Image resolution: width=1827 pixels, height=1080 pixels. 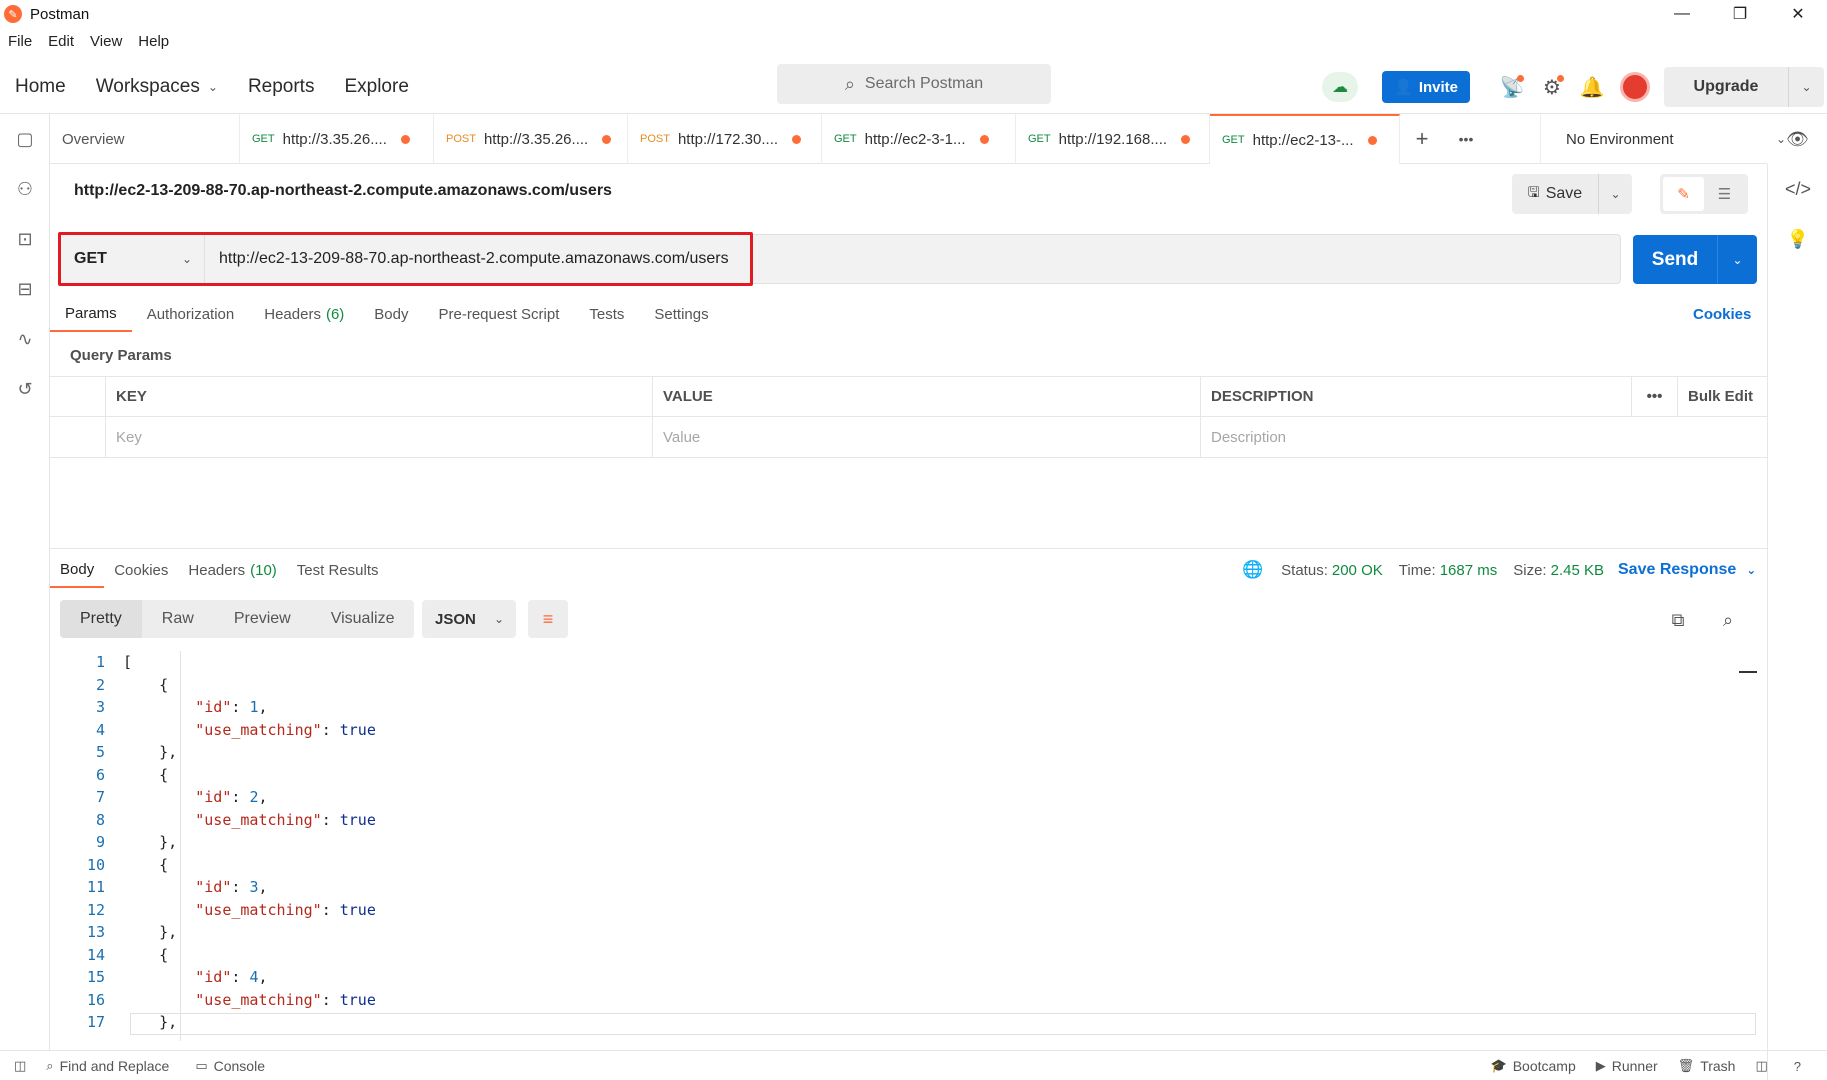 What do you see at coordinates (914, 84) in the screenshot?
I see `search-input: ⌕ Search Postman` at bounding box center [914, 84].